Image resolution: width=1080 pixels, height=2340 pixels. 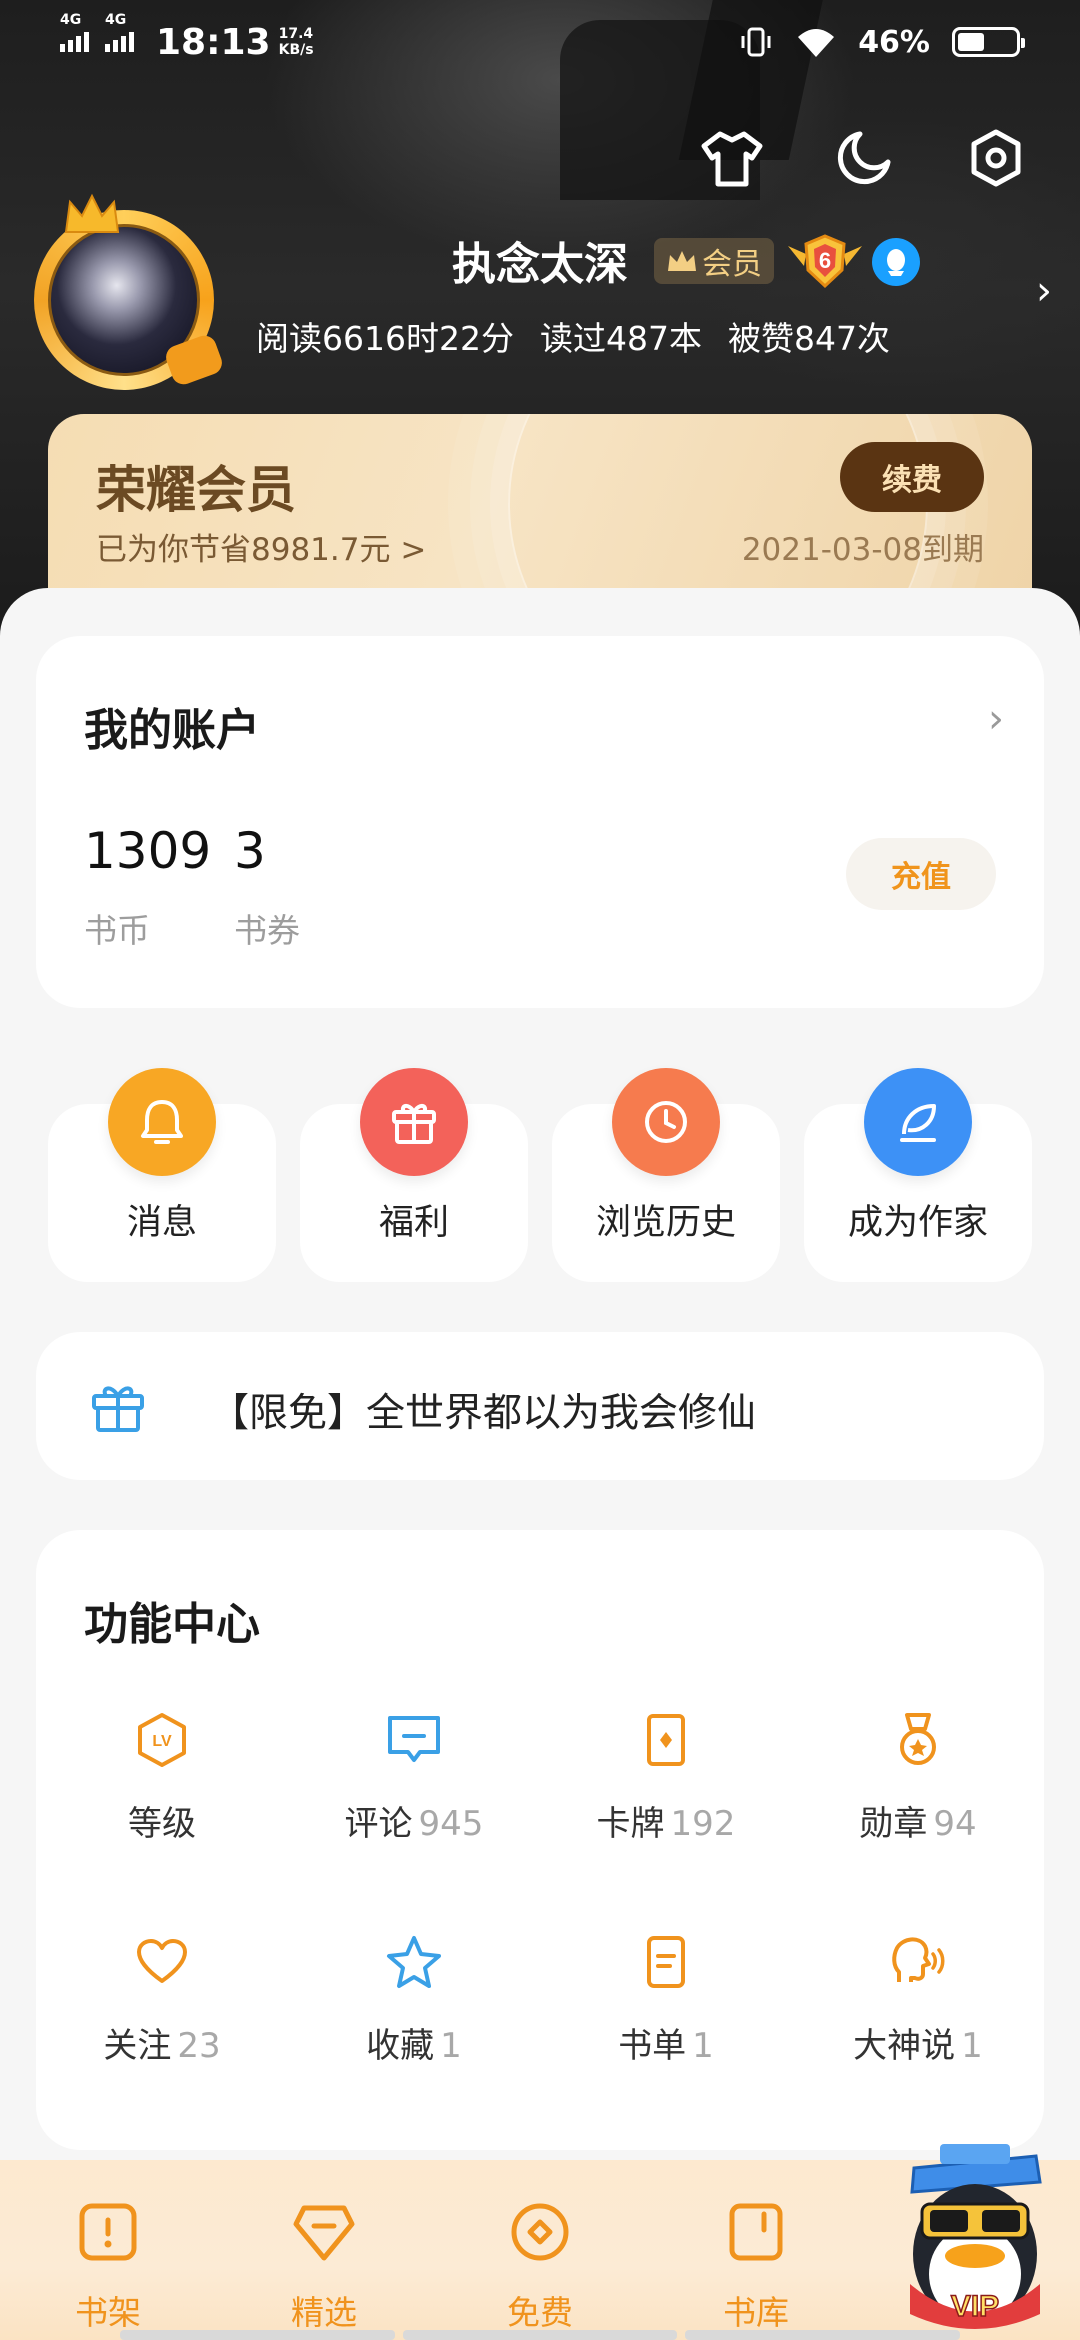 I want to click on booklist-icon, so click(x=666, y=1962).